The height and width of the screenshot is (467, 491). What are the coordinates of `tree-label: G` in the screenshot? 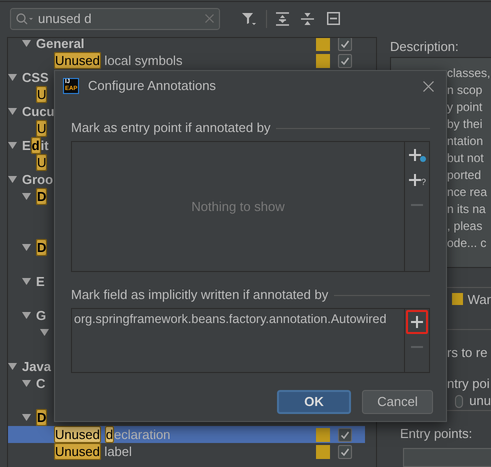 It's located at (41, 315).